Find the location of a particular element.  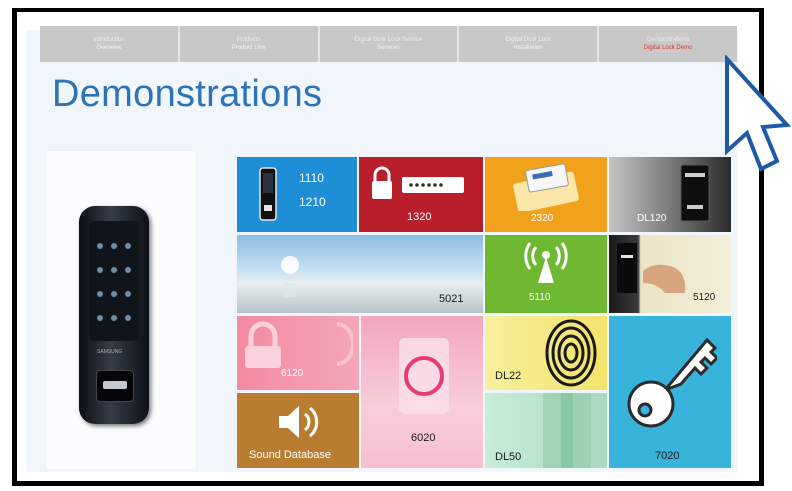

tile-7020: 7020 is located at coordinates (670, 392).